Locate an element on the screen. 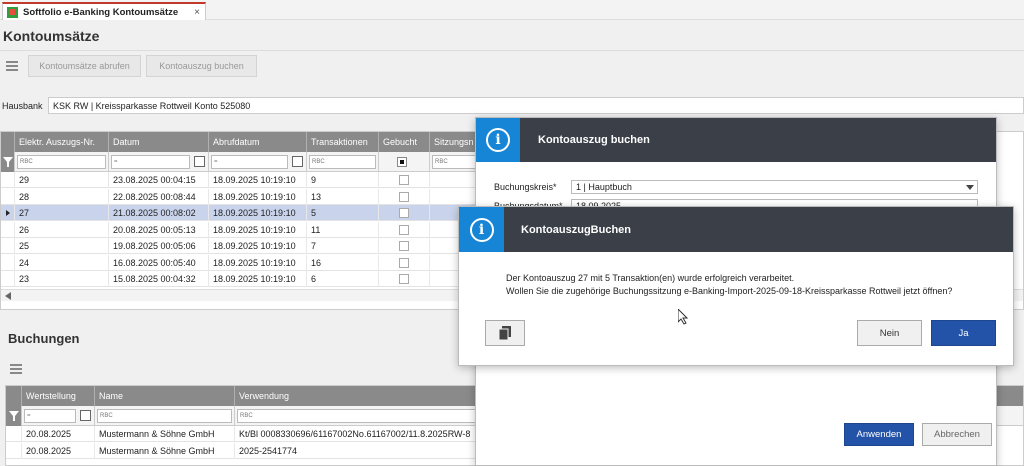 Image resolution: width=1024 pixels, height=466 pixels. buchungskreis-select: 1 | Hauptbuch is located at coordinates (774, 187).